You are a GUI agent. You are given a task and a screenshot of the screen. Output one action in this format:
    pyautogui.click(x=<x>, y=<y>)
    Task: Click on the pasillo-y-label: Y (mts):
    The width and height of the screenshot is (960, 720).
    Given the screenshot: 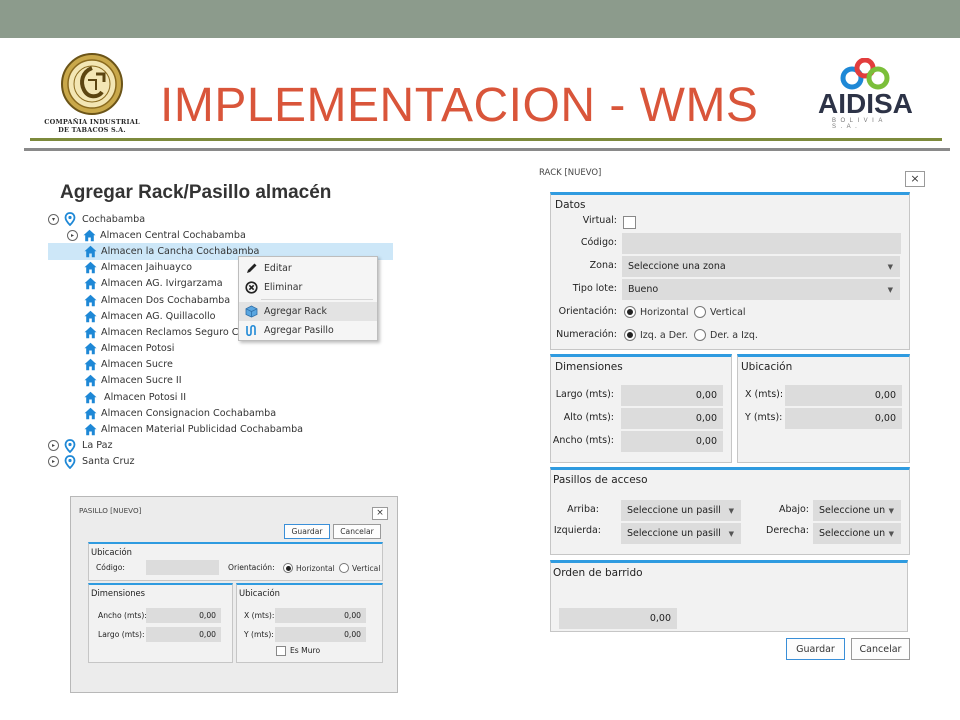 What is the action you would take?
    pyautogui.click(x=259, y=634)
    